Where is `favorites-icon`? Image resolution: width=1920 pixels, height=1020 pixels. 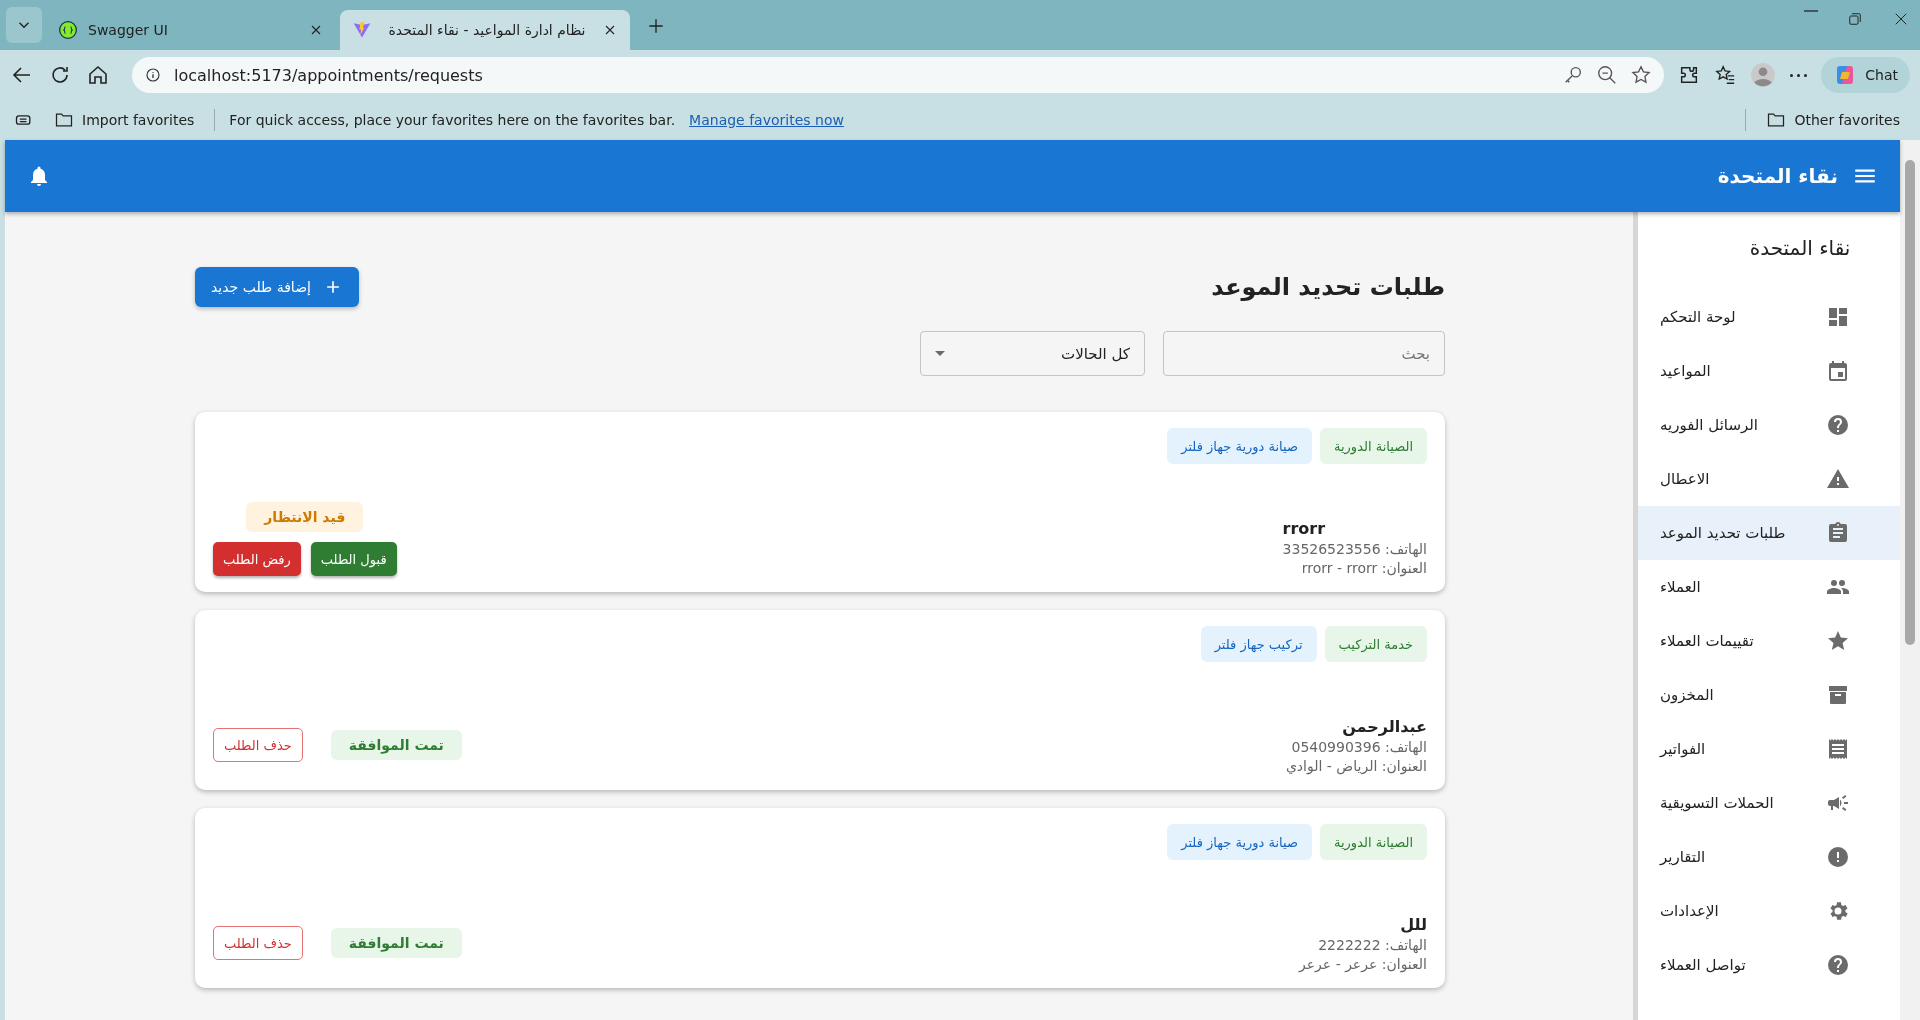
favorites-icon is located at coordinates (1725, 75).